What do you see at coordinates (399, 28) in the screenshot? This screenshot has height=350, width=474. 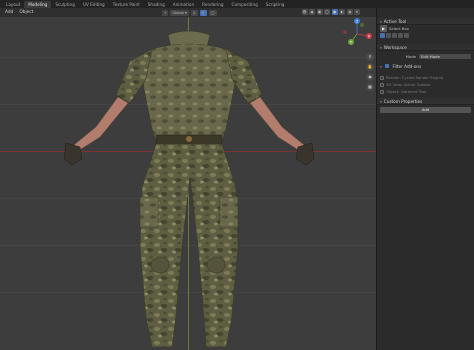 I see `active-tool-name: Select Box` at bounding box center [399, 28].